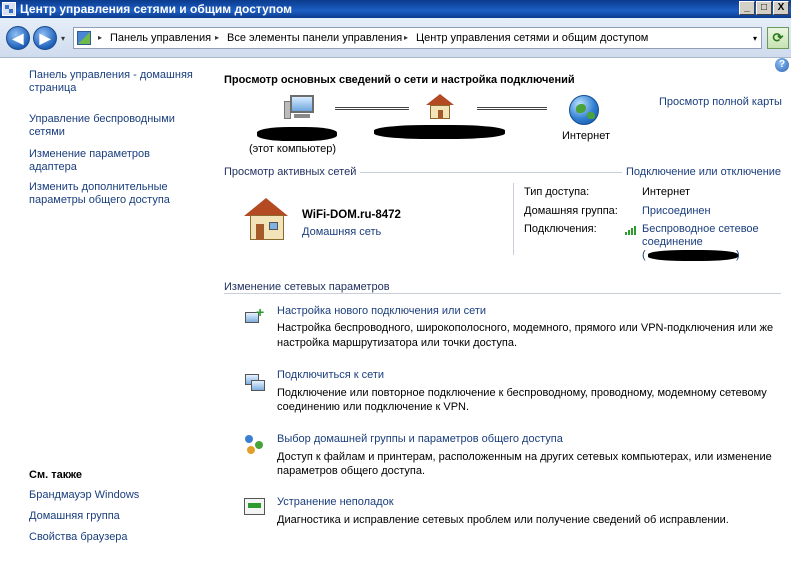  I want to click on see-also-firewall: Брандмауэр Windows, so click(84, 495).